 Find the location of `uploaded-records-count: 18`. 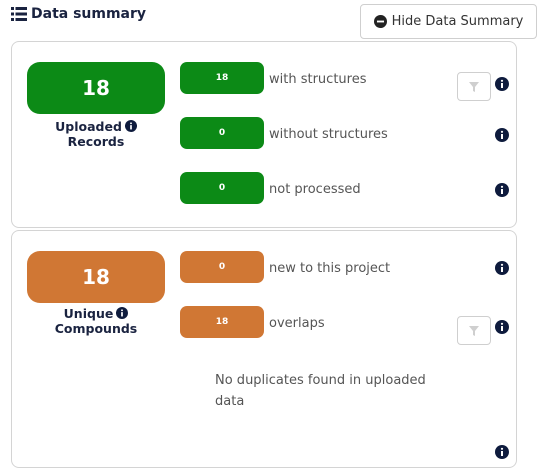

uploaded-records-count: 18 is located at coordinates (96, 88).